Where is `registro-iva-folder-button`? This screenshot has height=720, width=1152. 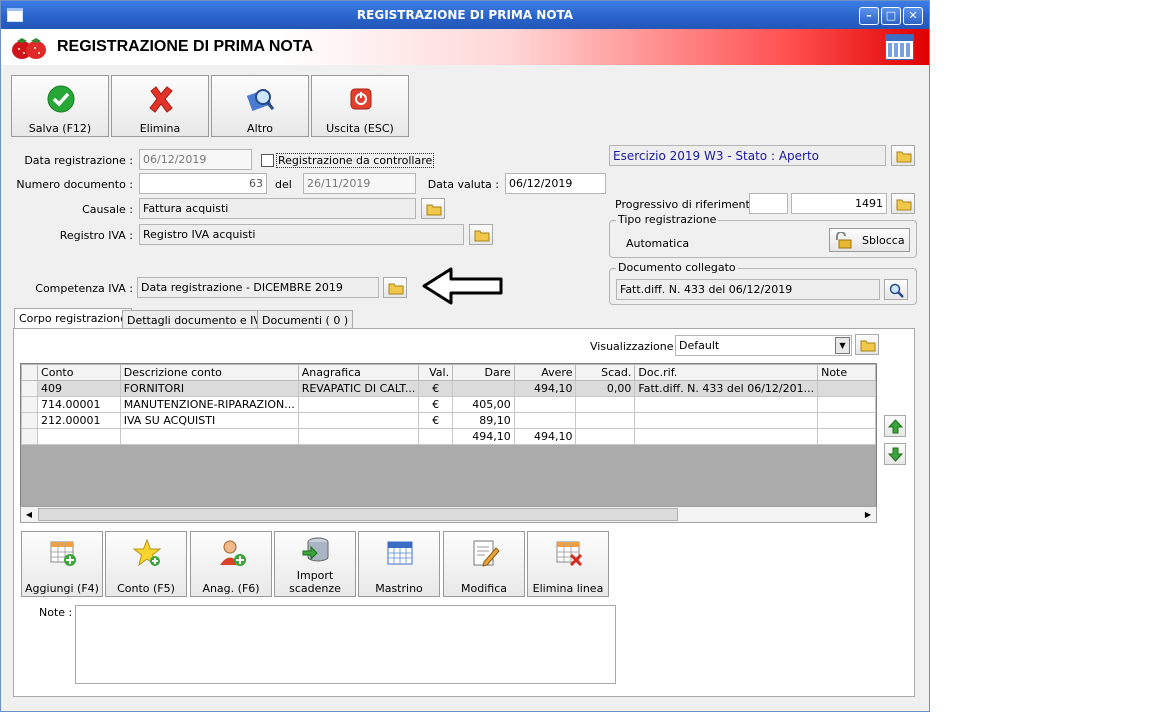
registro-iva-folder-button is located at coordinates (481, 234).